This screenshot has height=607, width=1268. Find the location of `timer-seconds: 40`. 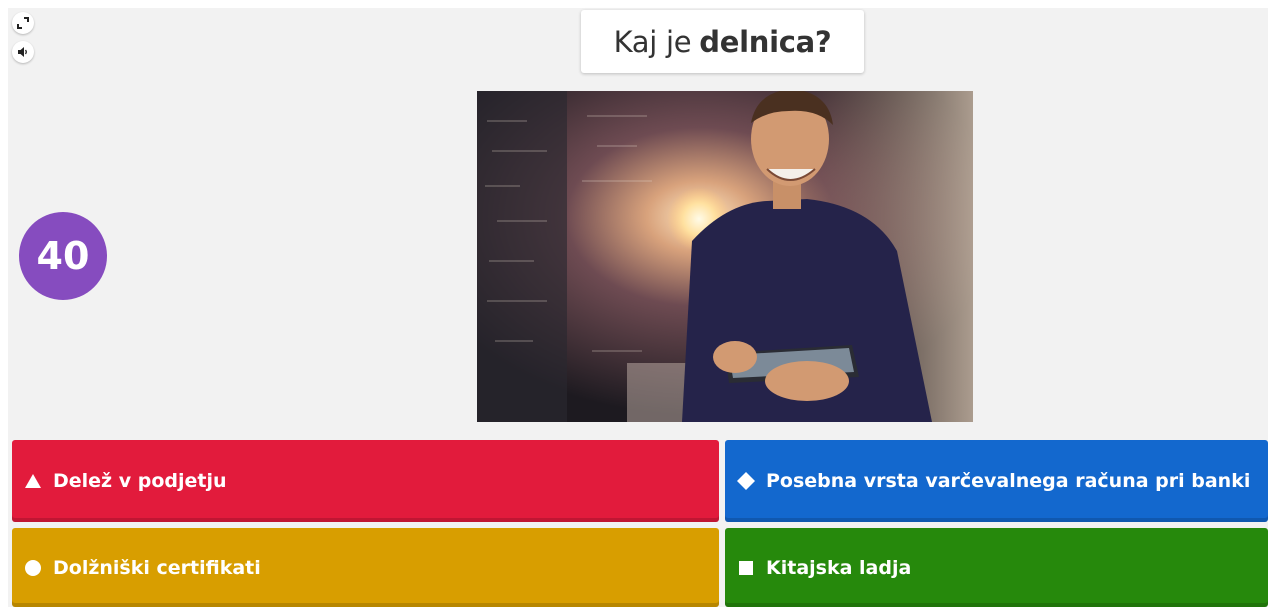

timer-seconds: 40 is located at coordinates (63, 256).